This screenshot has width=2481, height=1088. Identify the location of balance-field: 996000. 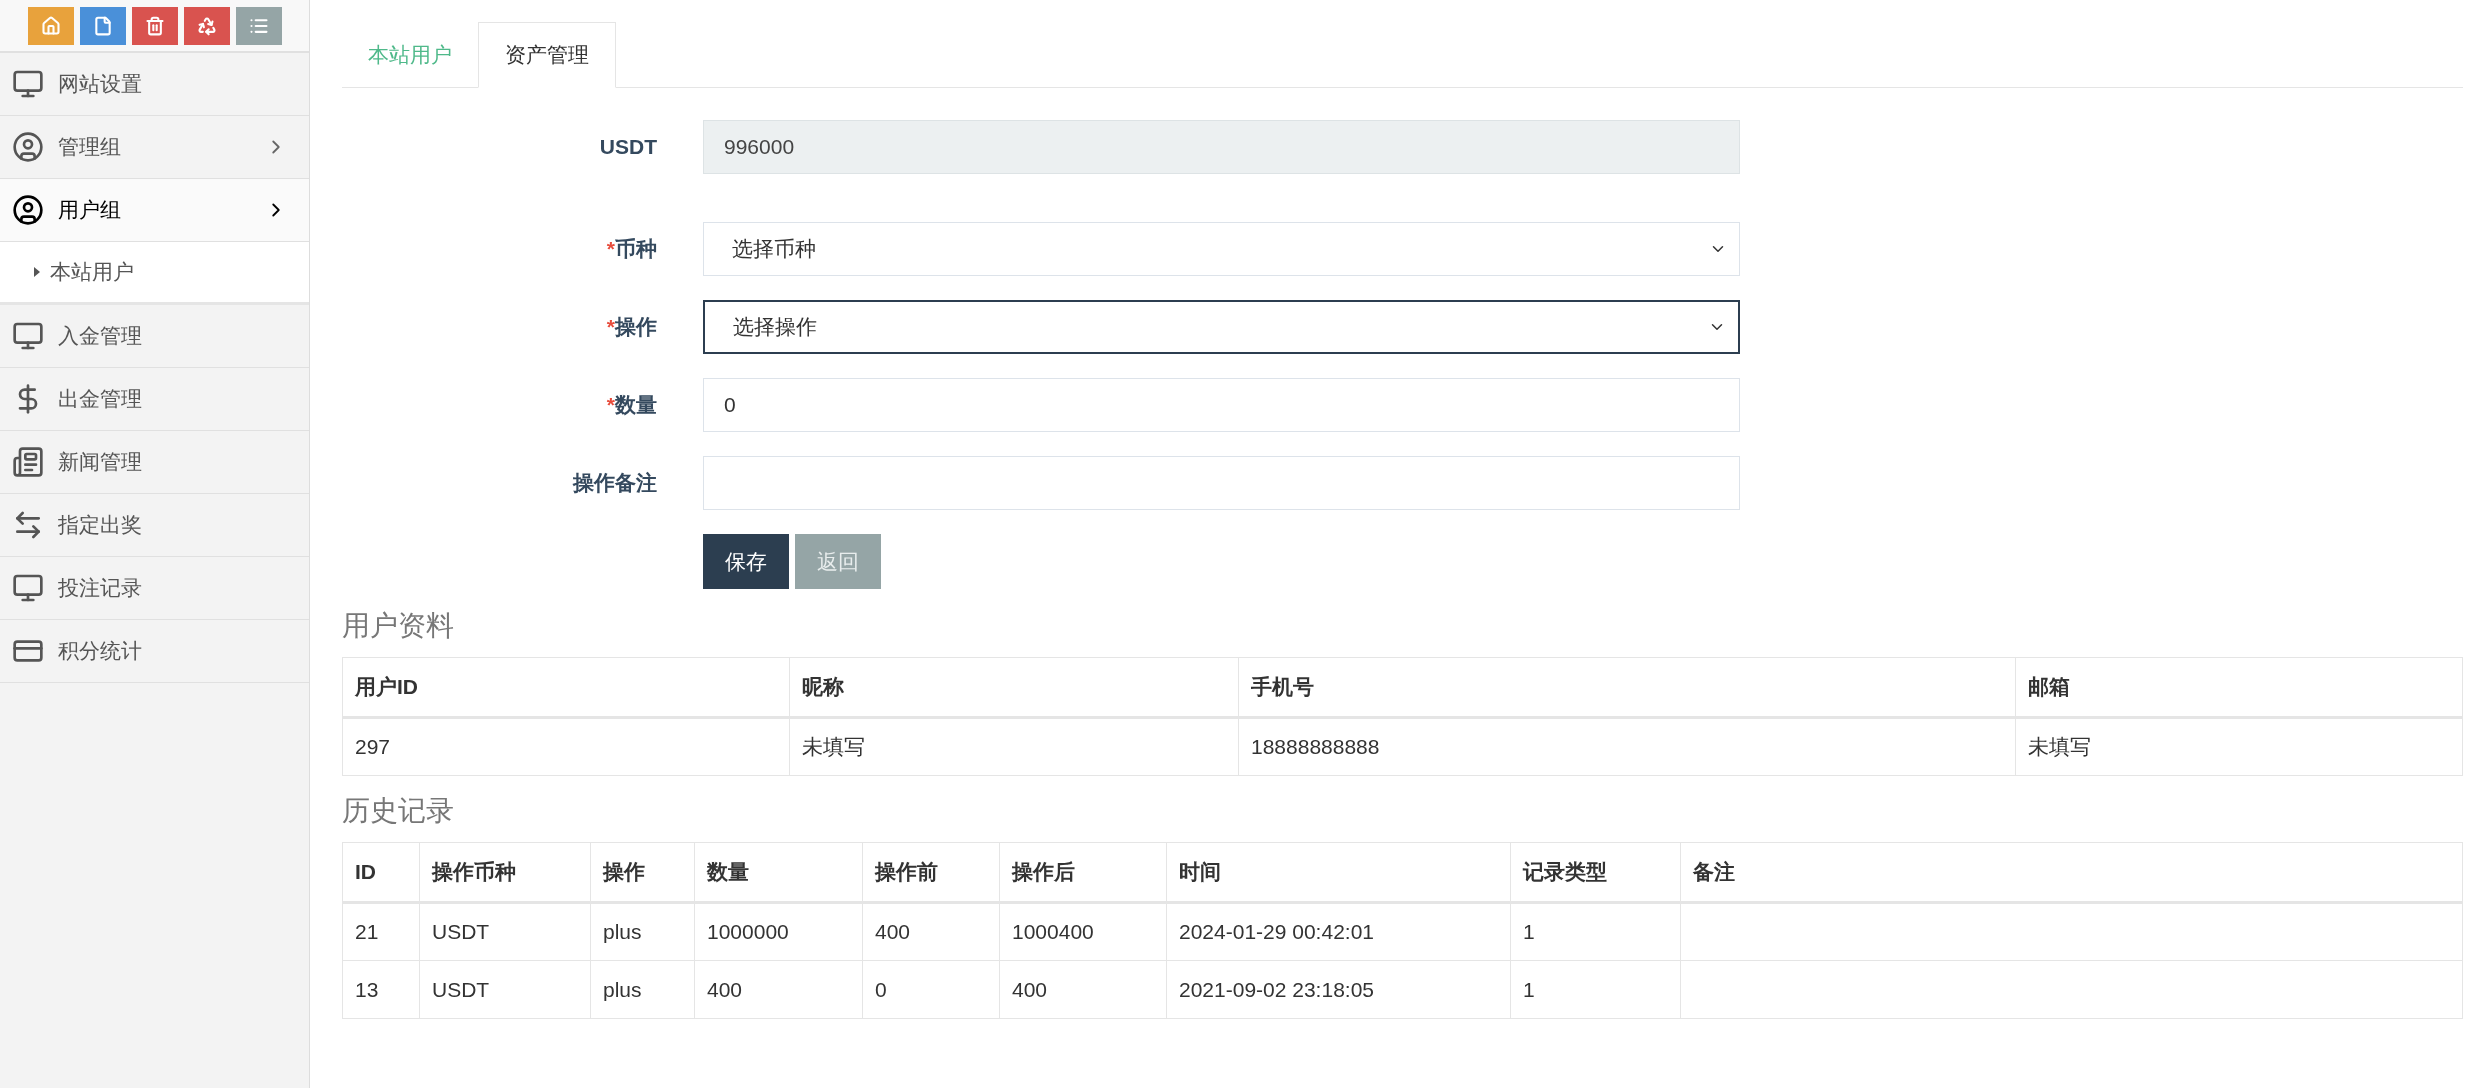
(1221, 147).